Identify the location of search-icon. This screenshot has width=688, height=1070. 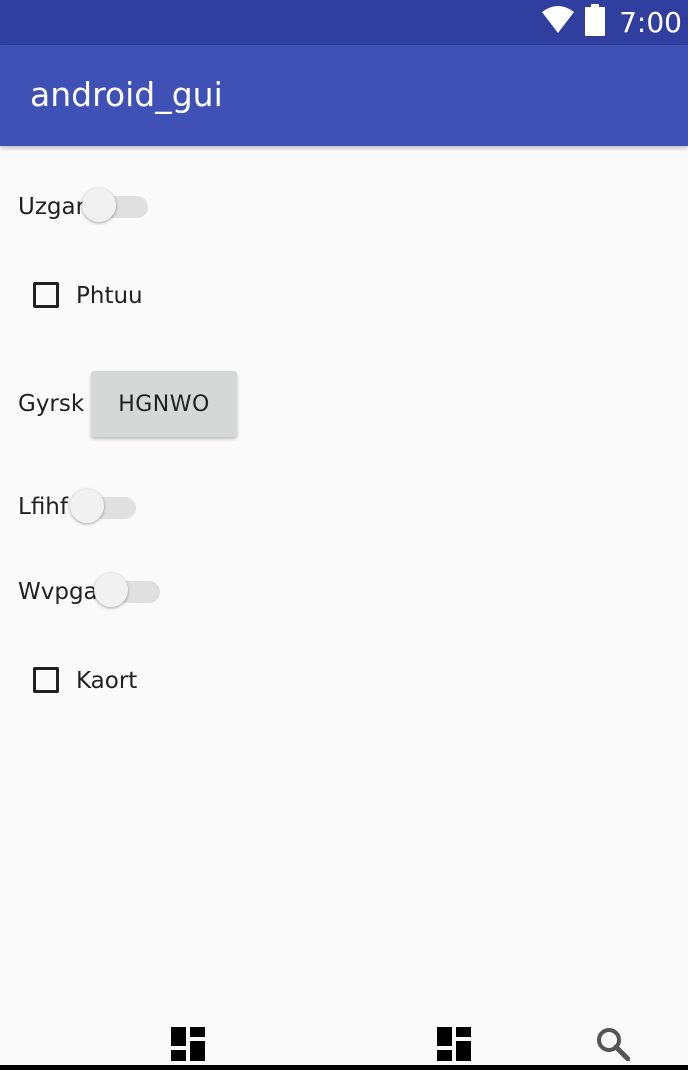
(613, 1044).